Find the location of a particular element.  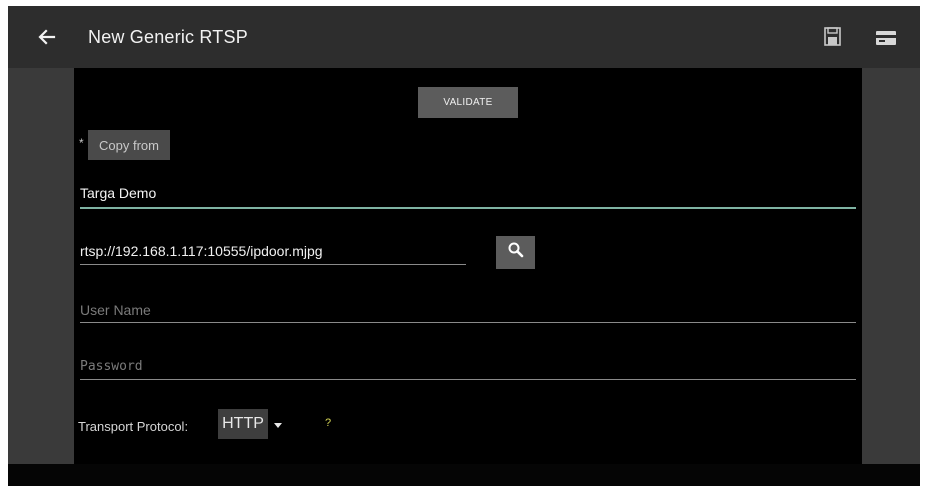

search-icon is located at coordinates (516, 252).